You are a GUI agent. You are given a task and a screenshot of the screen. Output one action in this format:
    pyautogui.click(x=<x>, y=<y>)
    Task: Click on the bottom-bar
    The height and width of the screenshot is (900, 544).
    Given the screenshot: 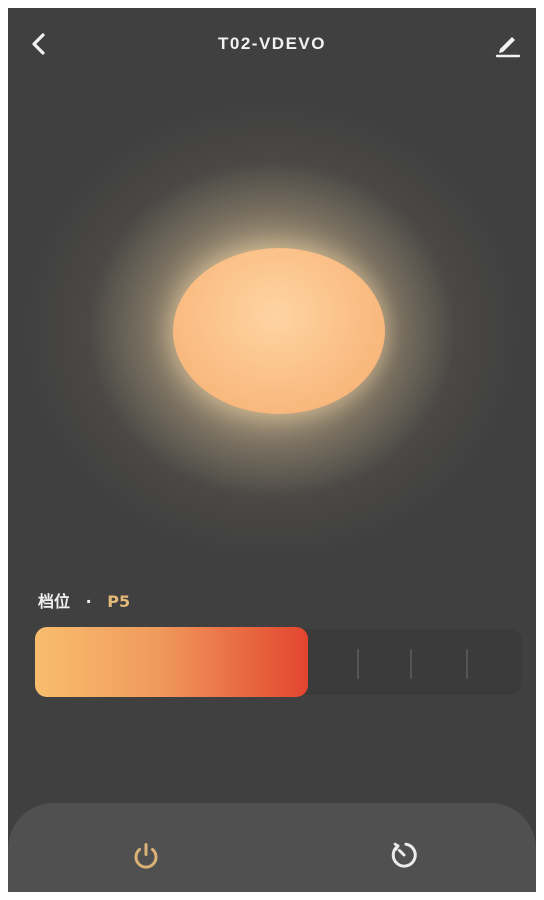 What is the action you would take?
    pyautogui.click(x=272, y=847)
    